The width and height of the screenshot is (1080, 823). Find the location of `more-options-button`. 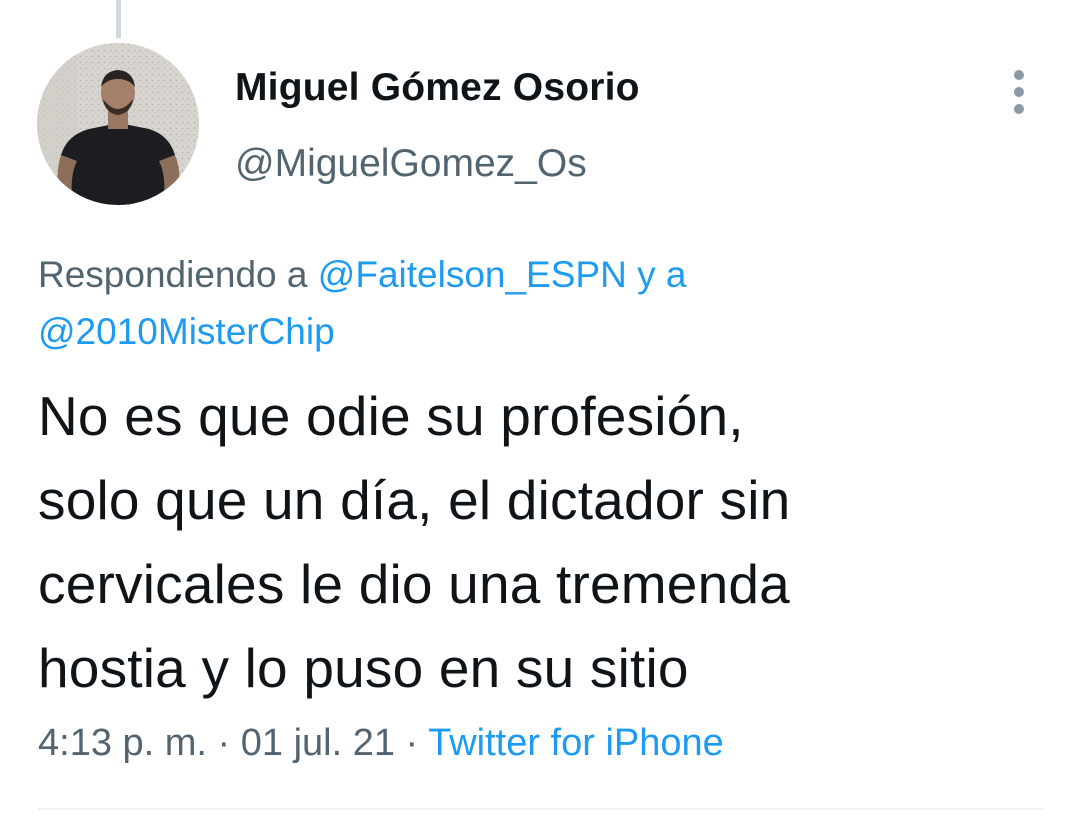

more-options-button is located at coordinates (1020, 92).